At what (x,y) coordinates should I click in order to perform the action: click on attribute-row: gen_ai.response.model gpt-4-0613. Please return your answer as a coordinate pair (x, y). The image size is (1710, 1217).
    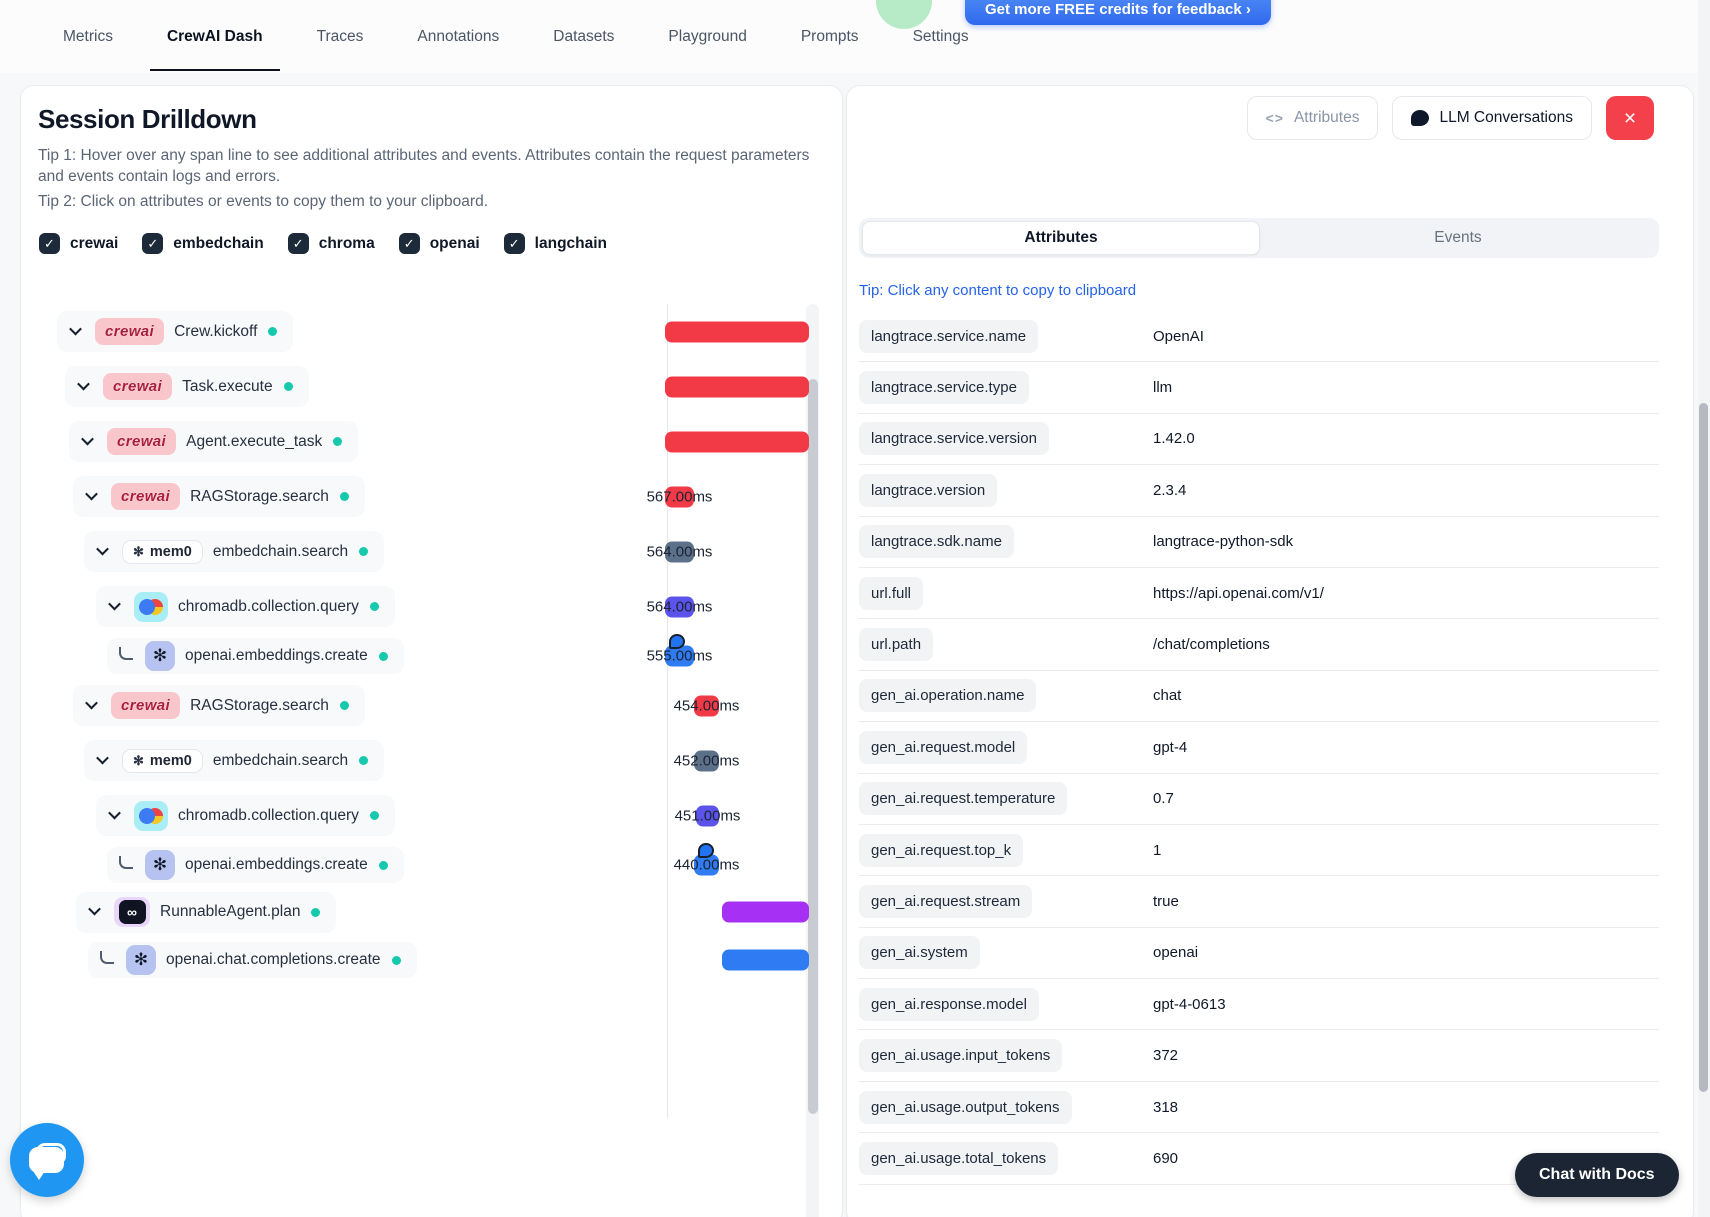
    Looking at the image, I should click on (1259, 1005).